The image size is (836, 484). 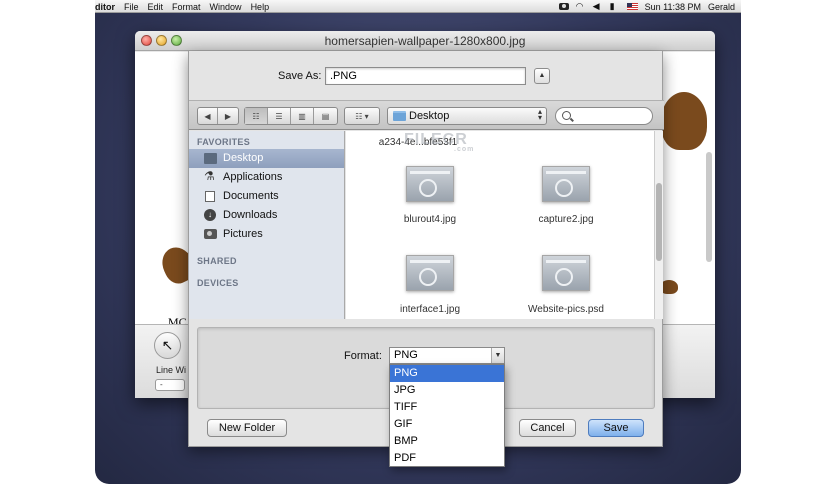 I want to click on format-dropdown-menu: PNG JPG TIFF GIF BMP PDF, so click(x=447, y=415).